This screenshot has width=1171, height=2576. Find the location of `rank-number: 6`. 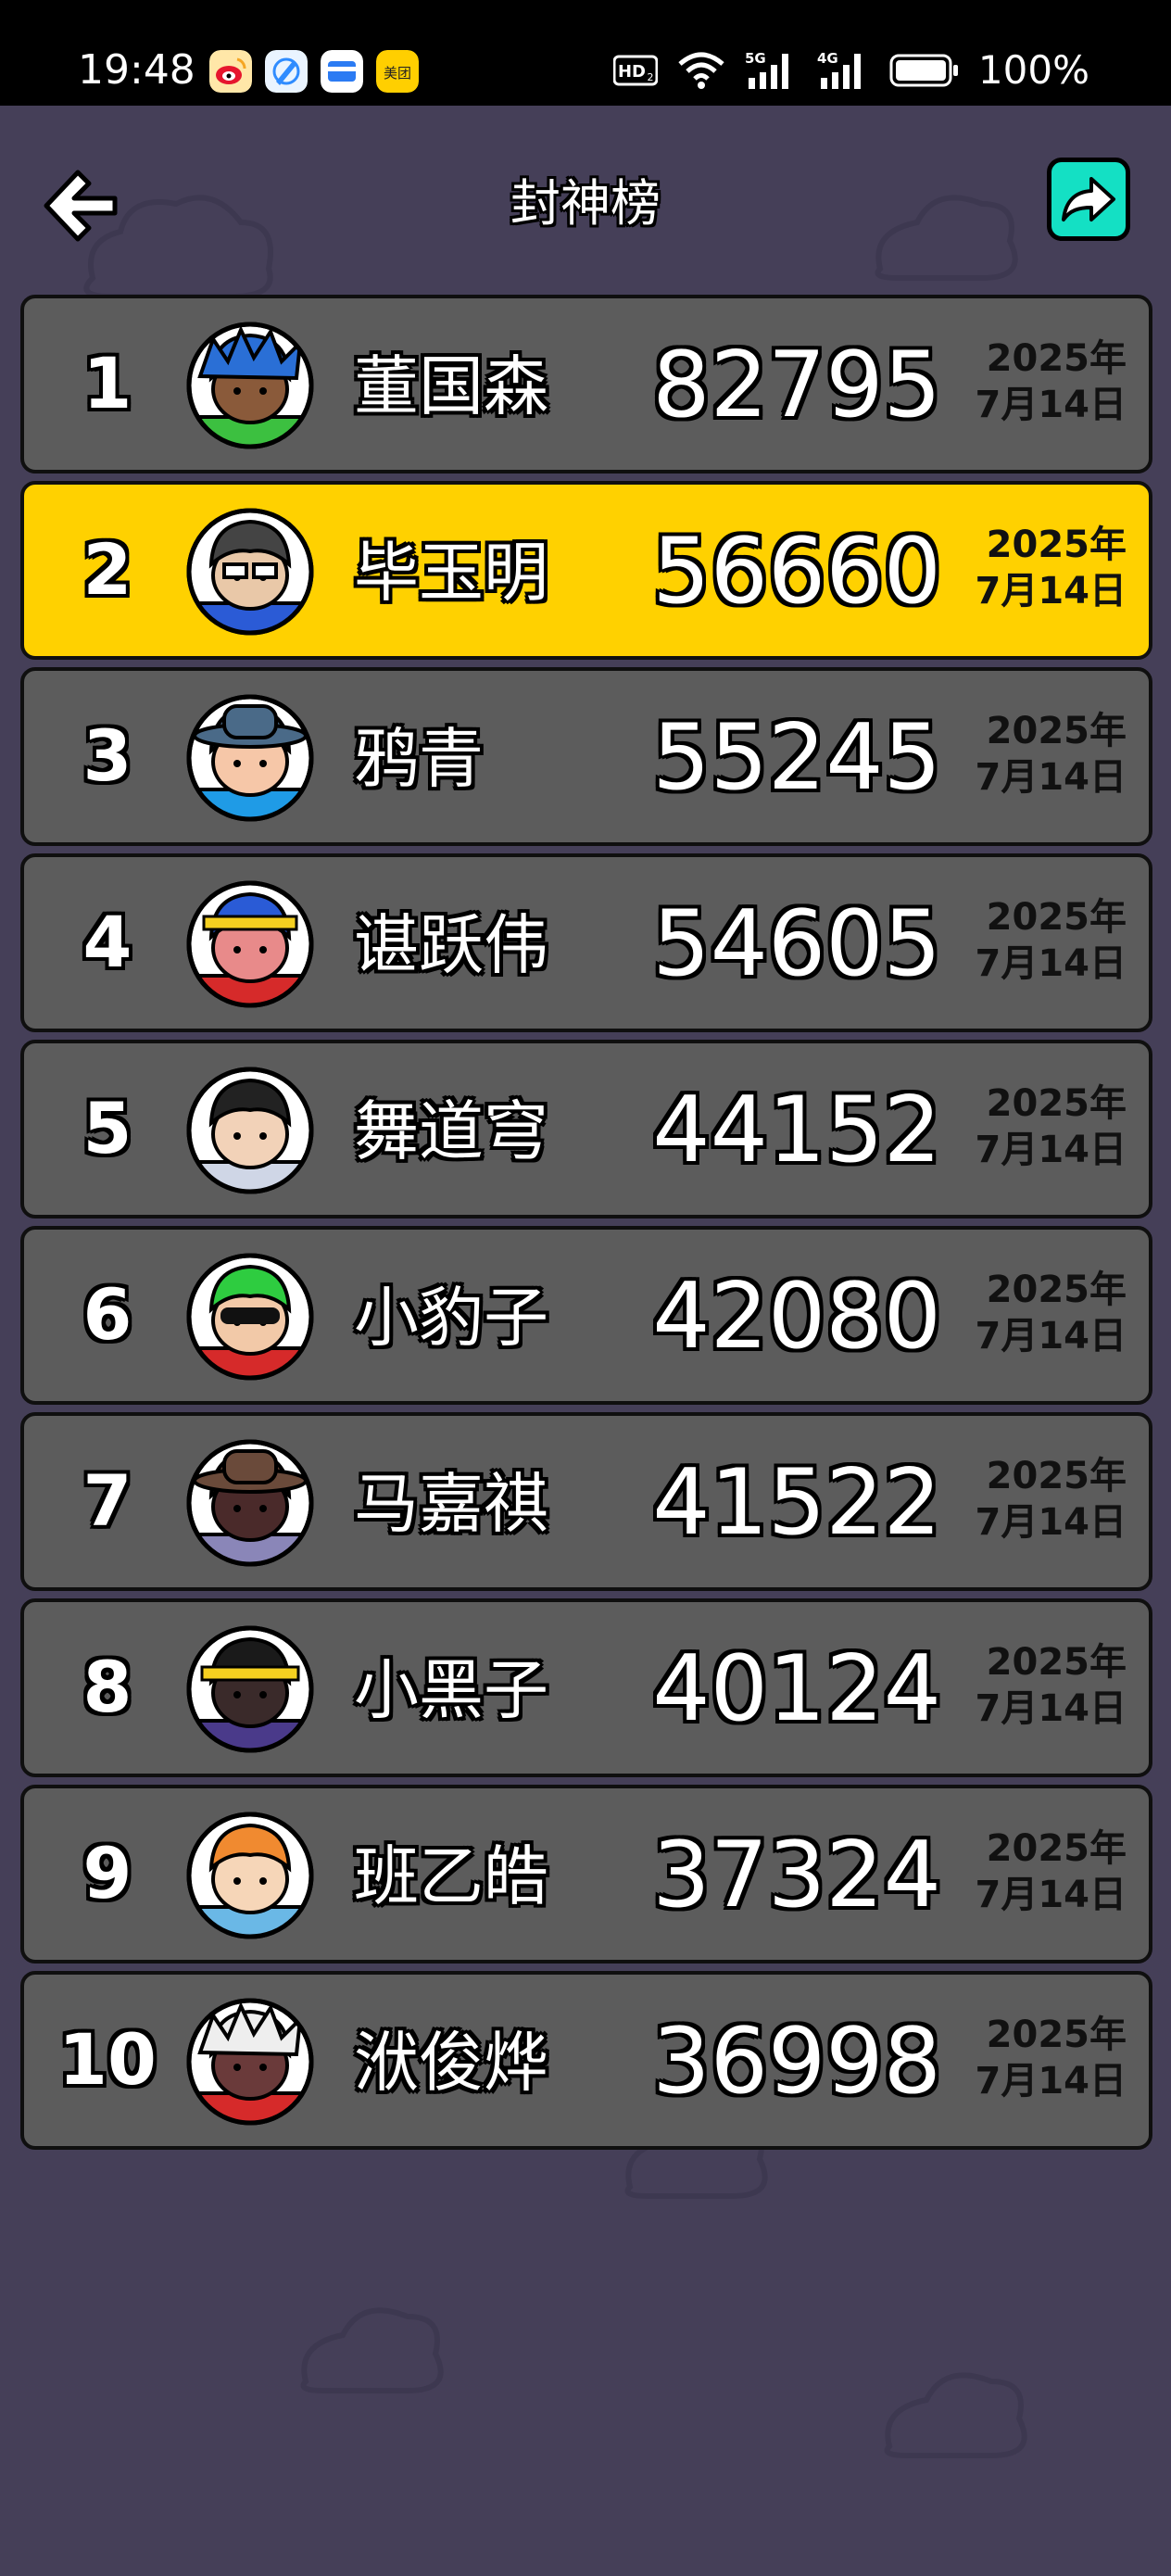

rank-number: 6 is located at coordinates (107, 1314).